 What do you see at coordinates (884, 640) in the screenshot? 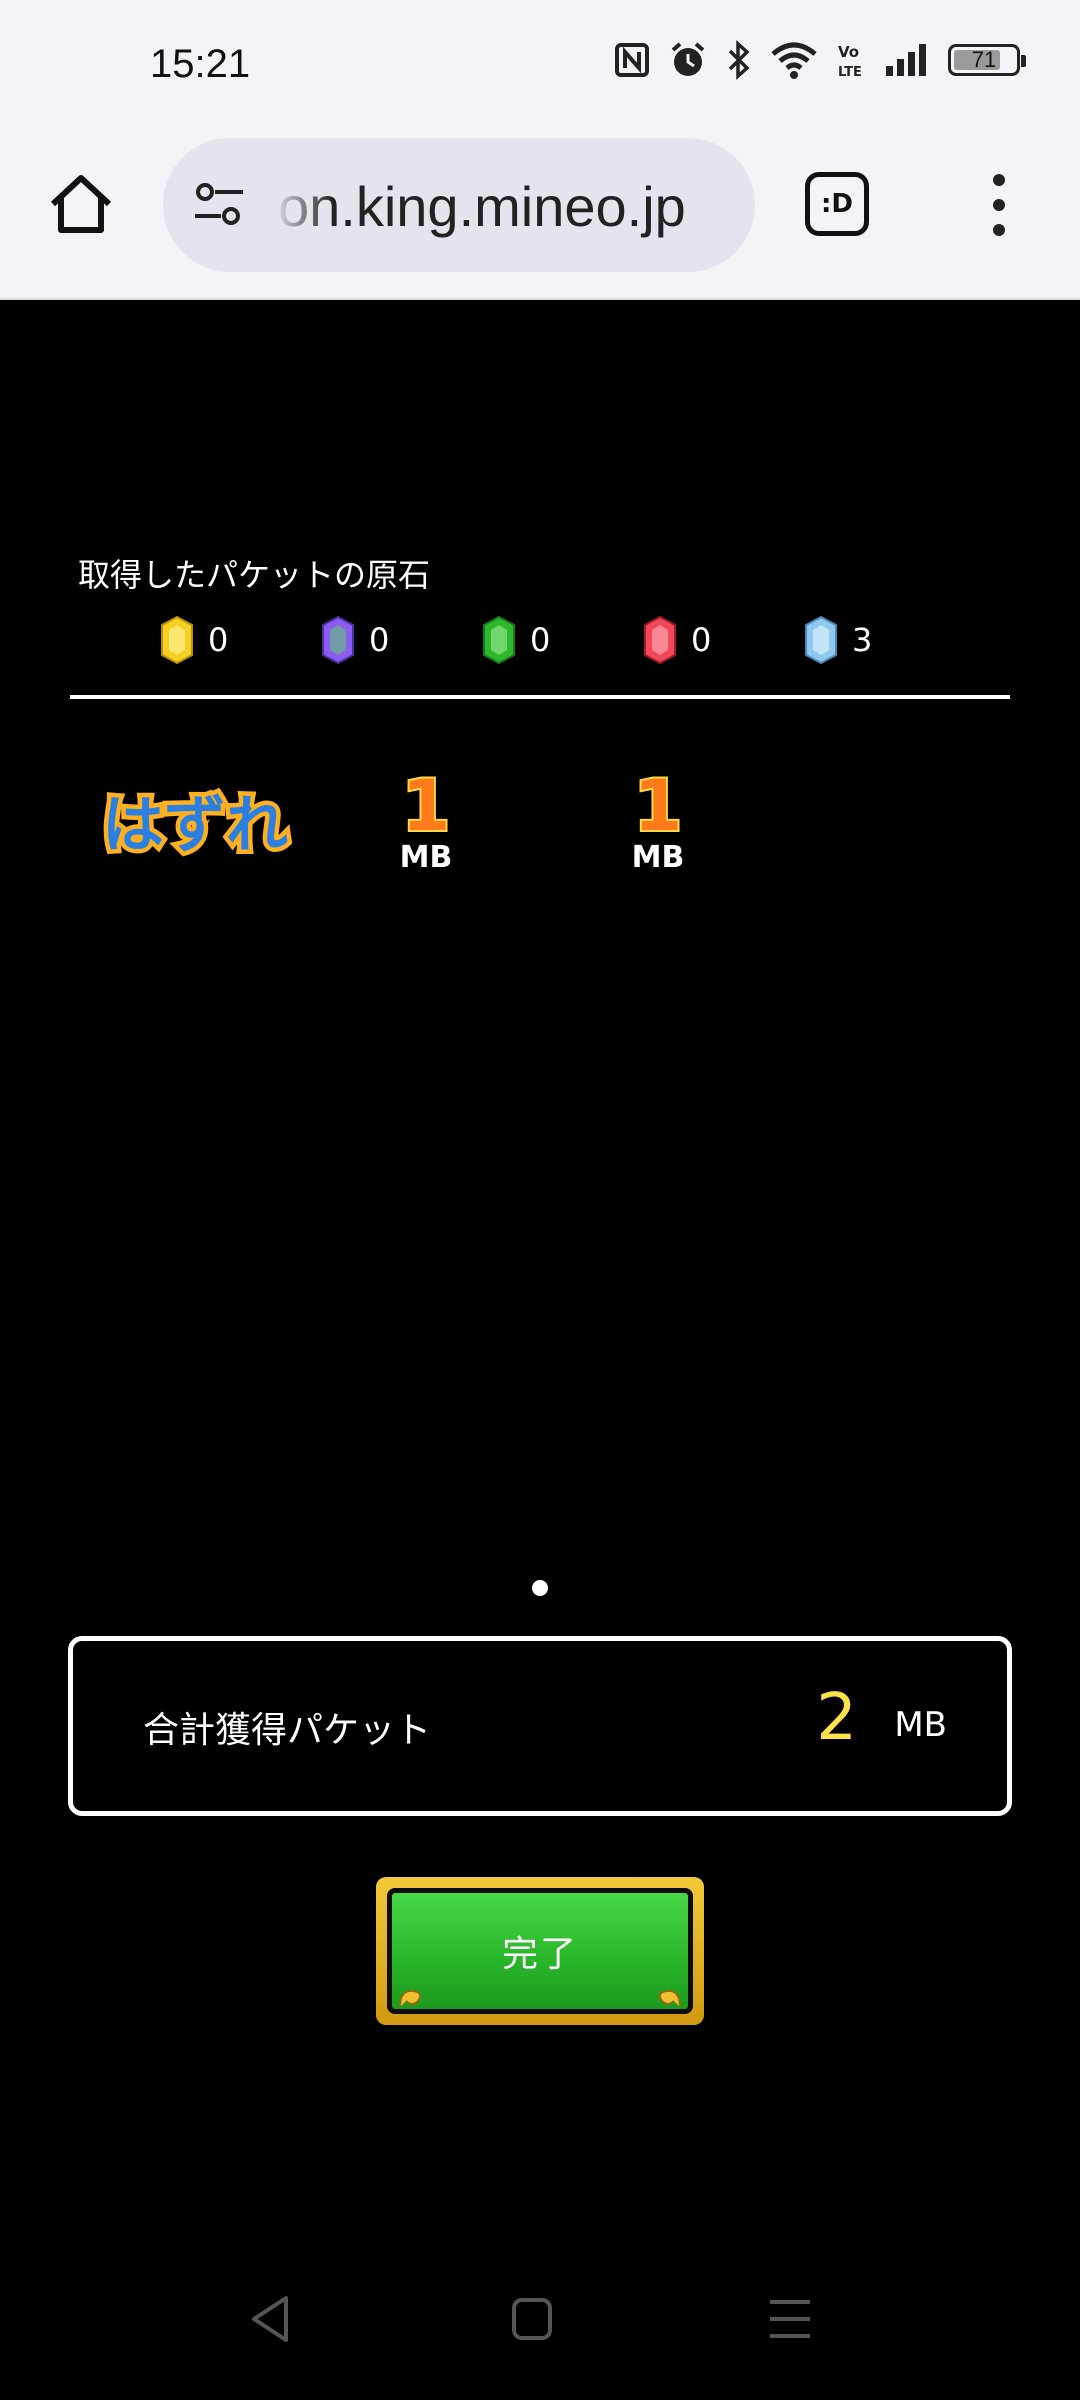
I see `gem-blue: 3` at bounding box center [884, 640].